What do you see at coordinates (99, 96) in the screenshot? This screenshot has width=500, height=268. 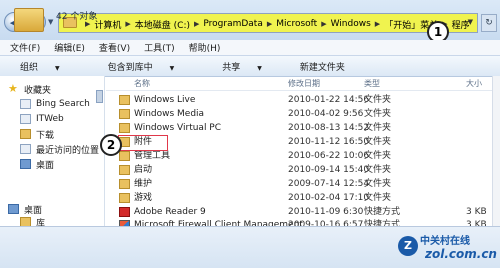 I see `sidebar-scrollbar-thumb` at bounding box center [99, 96].